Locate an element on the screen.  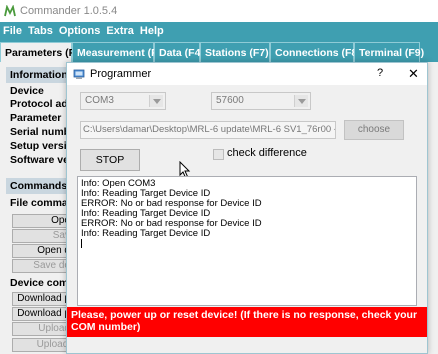
open-default-button: Open d is located at coordinates (43, 251).